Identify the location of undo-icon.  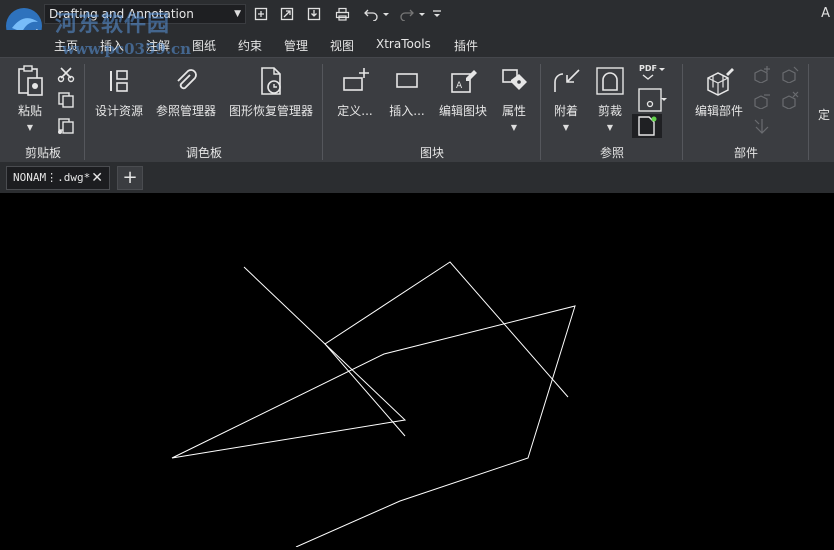
(375, 14).